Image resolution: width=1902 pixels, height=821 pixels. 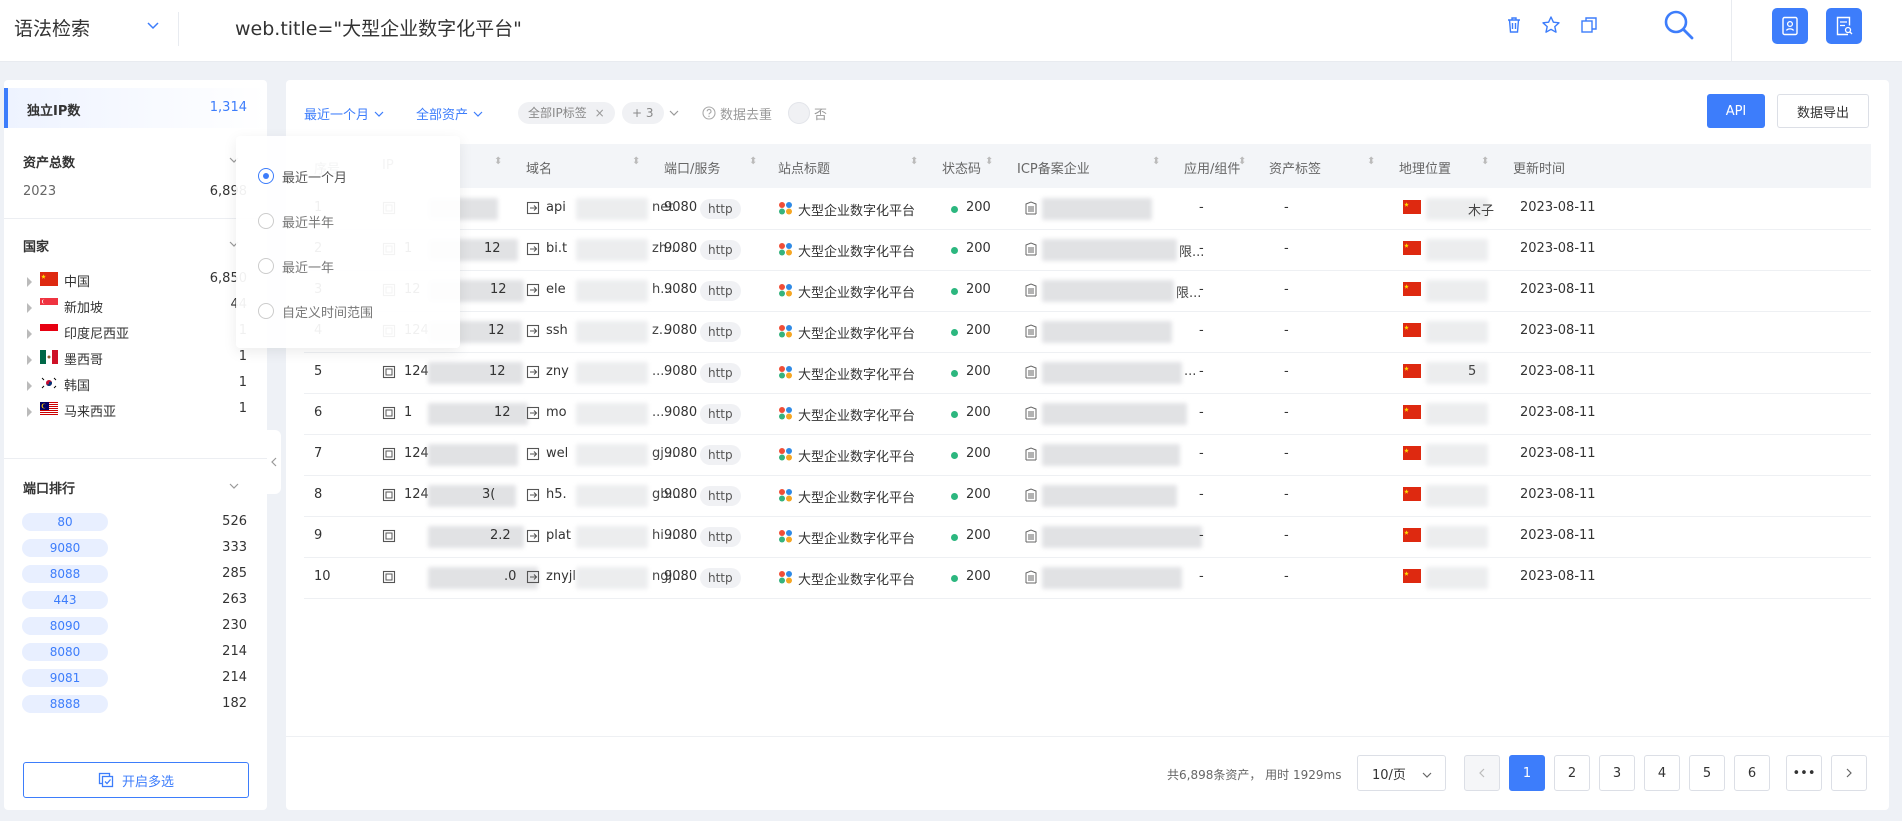 What do you see at coordinates (52, 27) in the screenshot?
I see `search-mode-select: 语法检索` at bounding box center [52, 27].